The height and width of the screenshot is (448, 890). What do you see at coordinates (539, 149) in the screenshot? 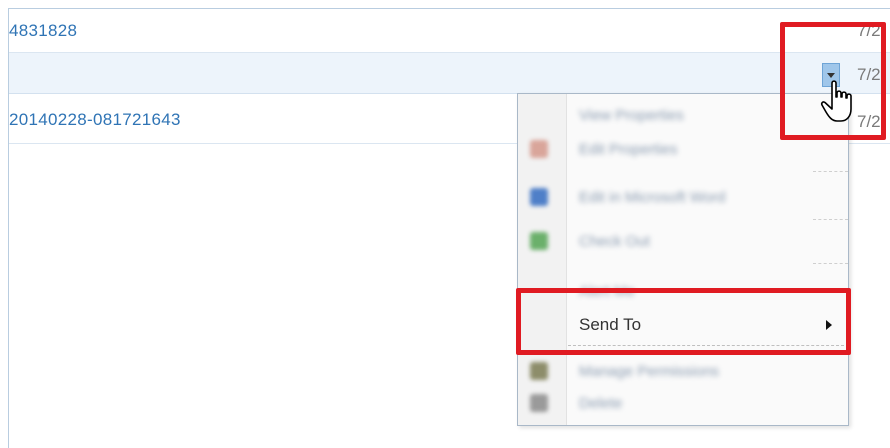
I see `edit-properties-icon` at bounding box center [539, 149].